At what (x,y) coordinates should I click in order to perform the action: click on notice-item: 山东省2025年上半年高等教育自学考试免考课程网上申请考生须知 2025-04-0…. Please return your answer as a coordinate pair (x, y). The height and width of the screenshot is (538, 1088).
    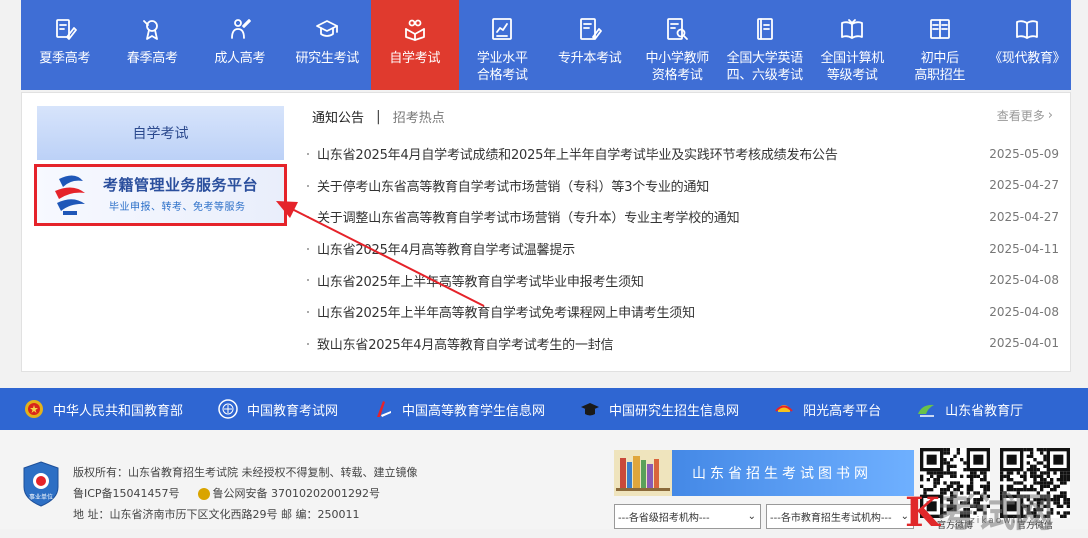
    Looking at the image, I should click on (683, 312).